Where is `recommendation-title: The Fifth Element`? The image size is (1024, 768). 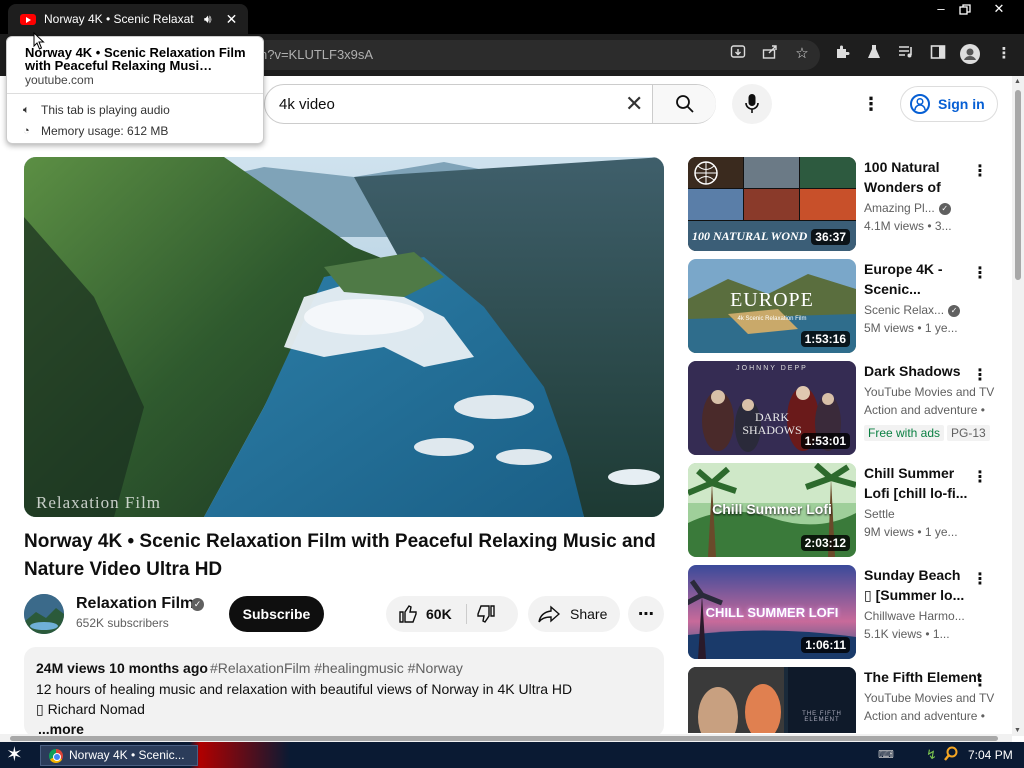
recommendation-title: The Fifth Element is located at coordinates (924, 677).